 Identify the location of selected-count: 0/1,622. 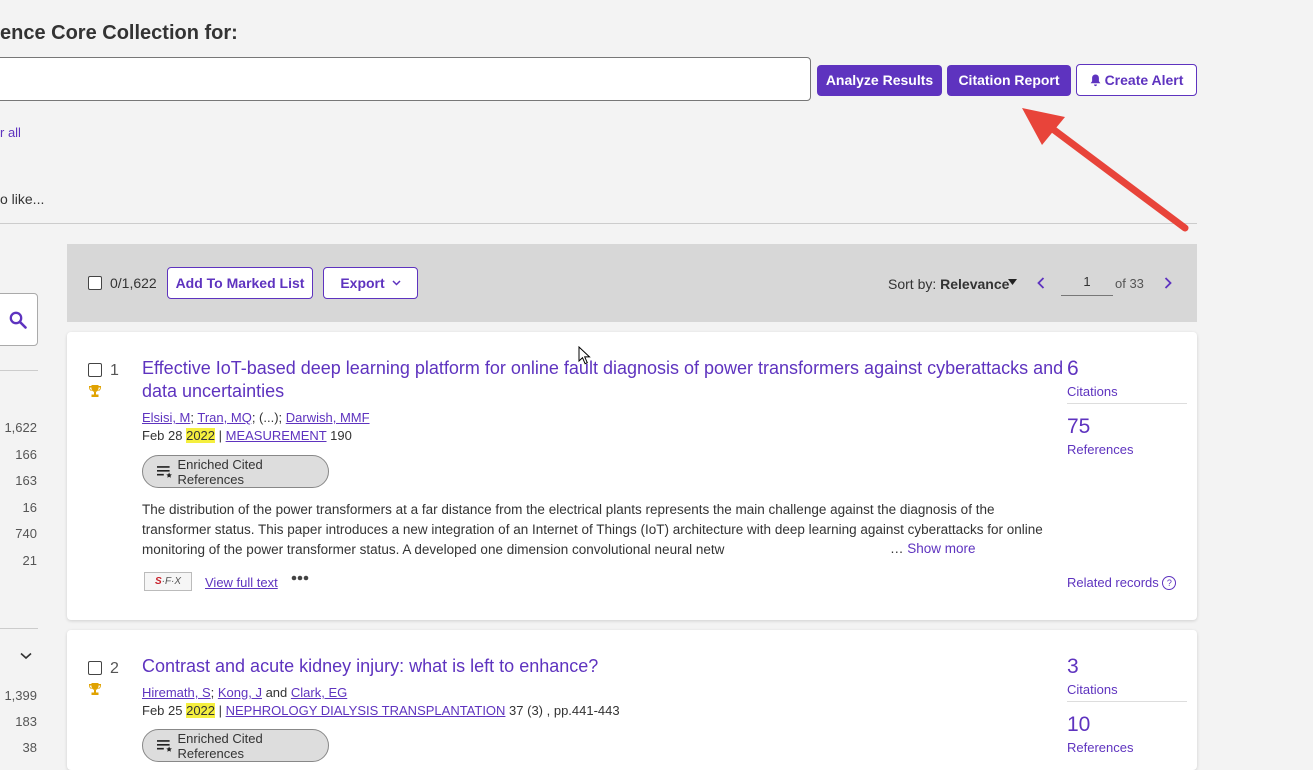
(133, 283).